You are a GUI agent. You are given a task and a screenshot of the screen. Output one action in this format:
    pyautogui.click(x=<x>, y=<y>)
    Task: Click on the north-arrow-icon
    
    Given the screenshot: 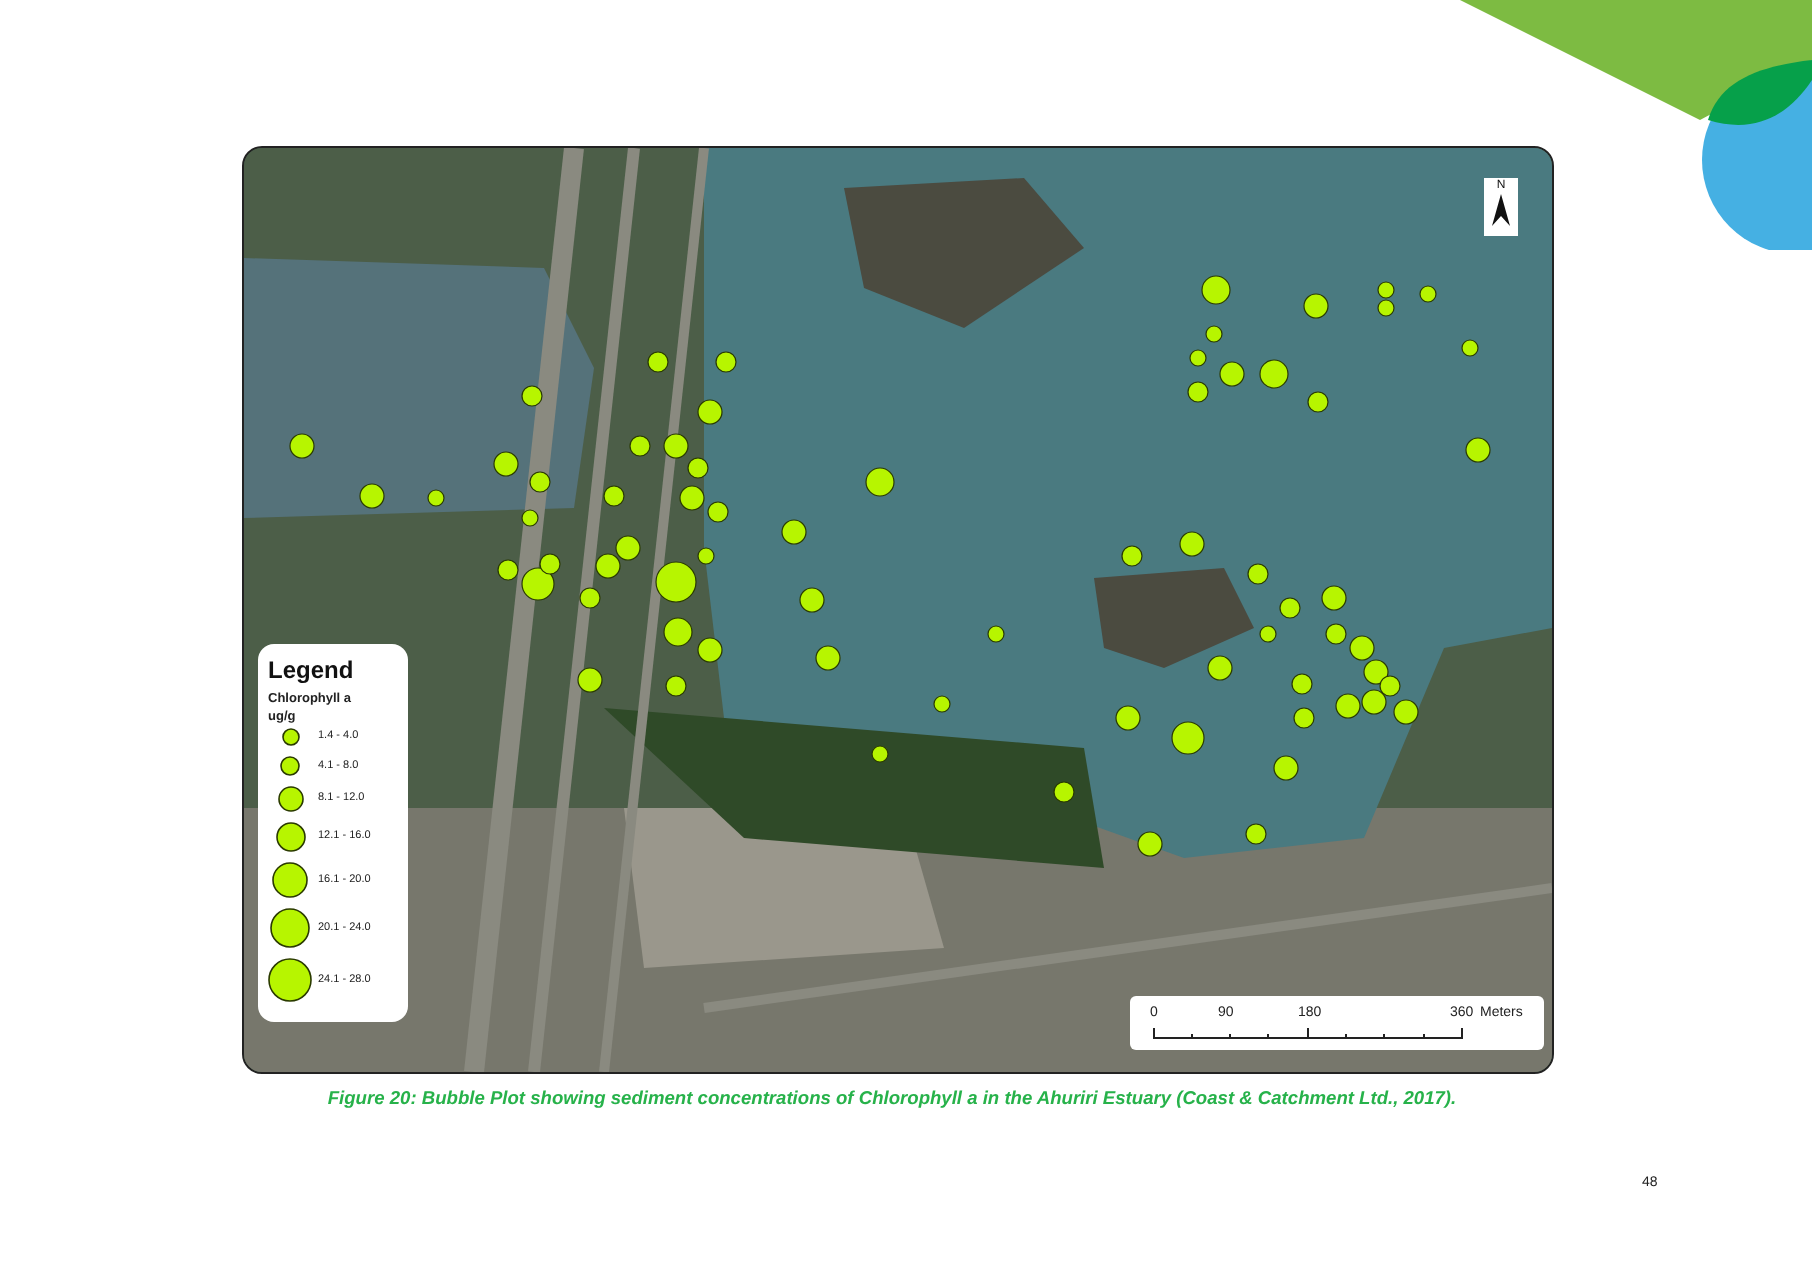 What is the action you would take?
    pyautogui.click(x=1501, y=210)
    